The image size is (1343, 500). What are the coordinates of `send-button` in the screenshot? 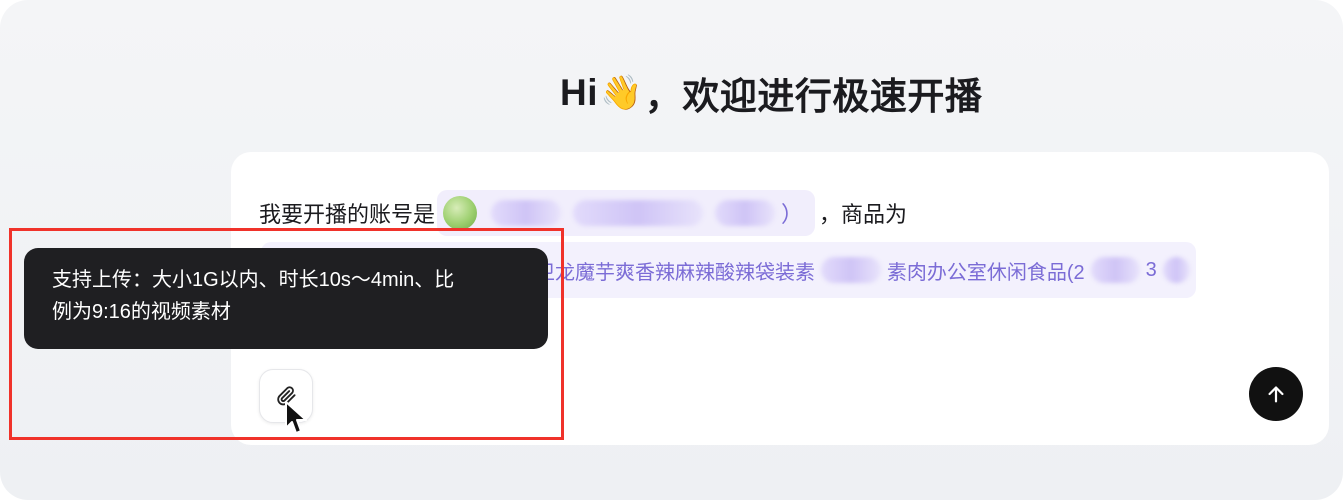 It's located at (1276, 394).